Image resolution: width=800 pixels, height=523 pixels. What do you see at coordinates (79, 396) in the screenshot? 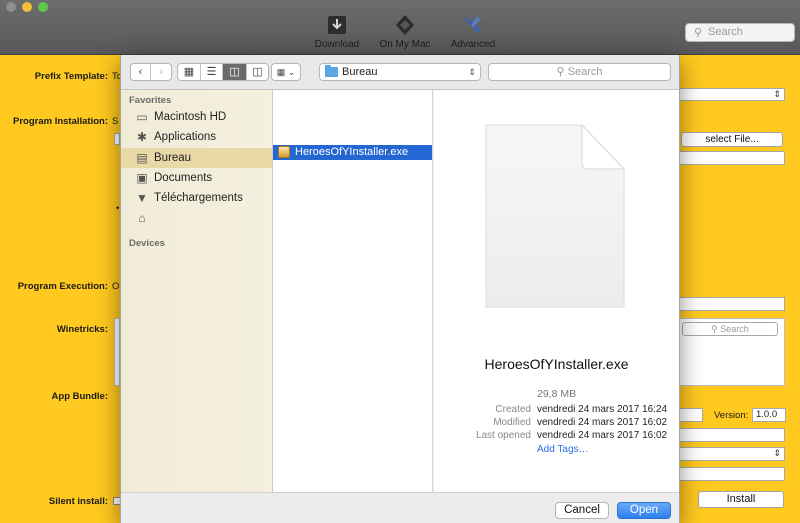
I see `app-bundle-label: App Bundle:` at bounding box center [79, 396].